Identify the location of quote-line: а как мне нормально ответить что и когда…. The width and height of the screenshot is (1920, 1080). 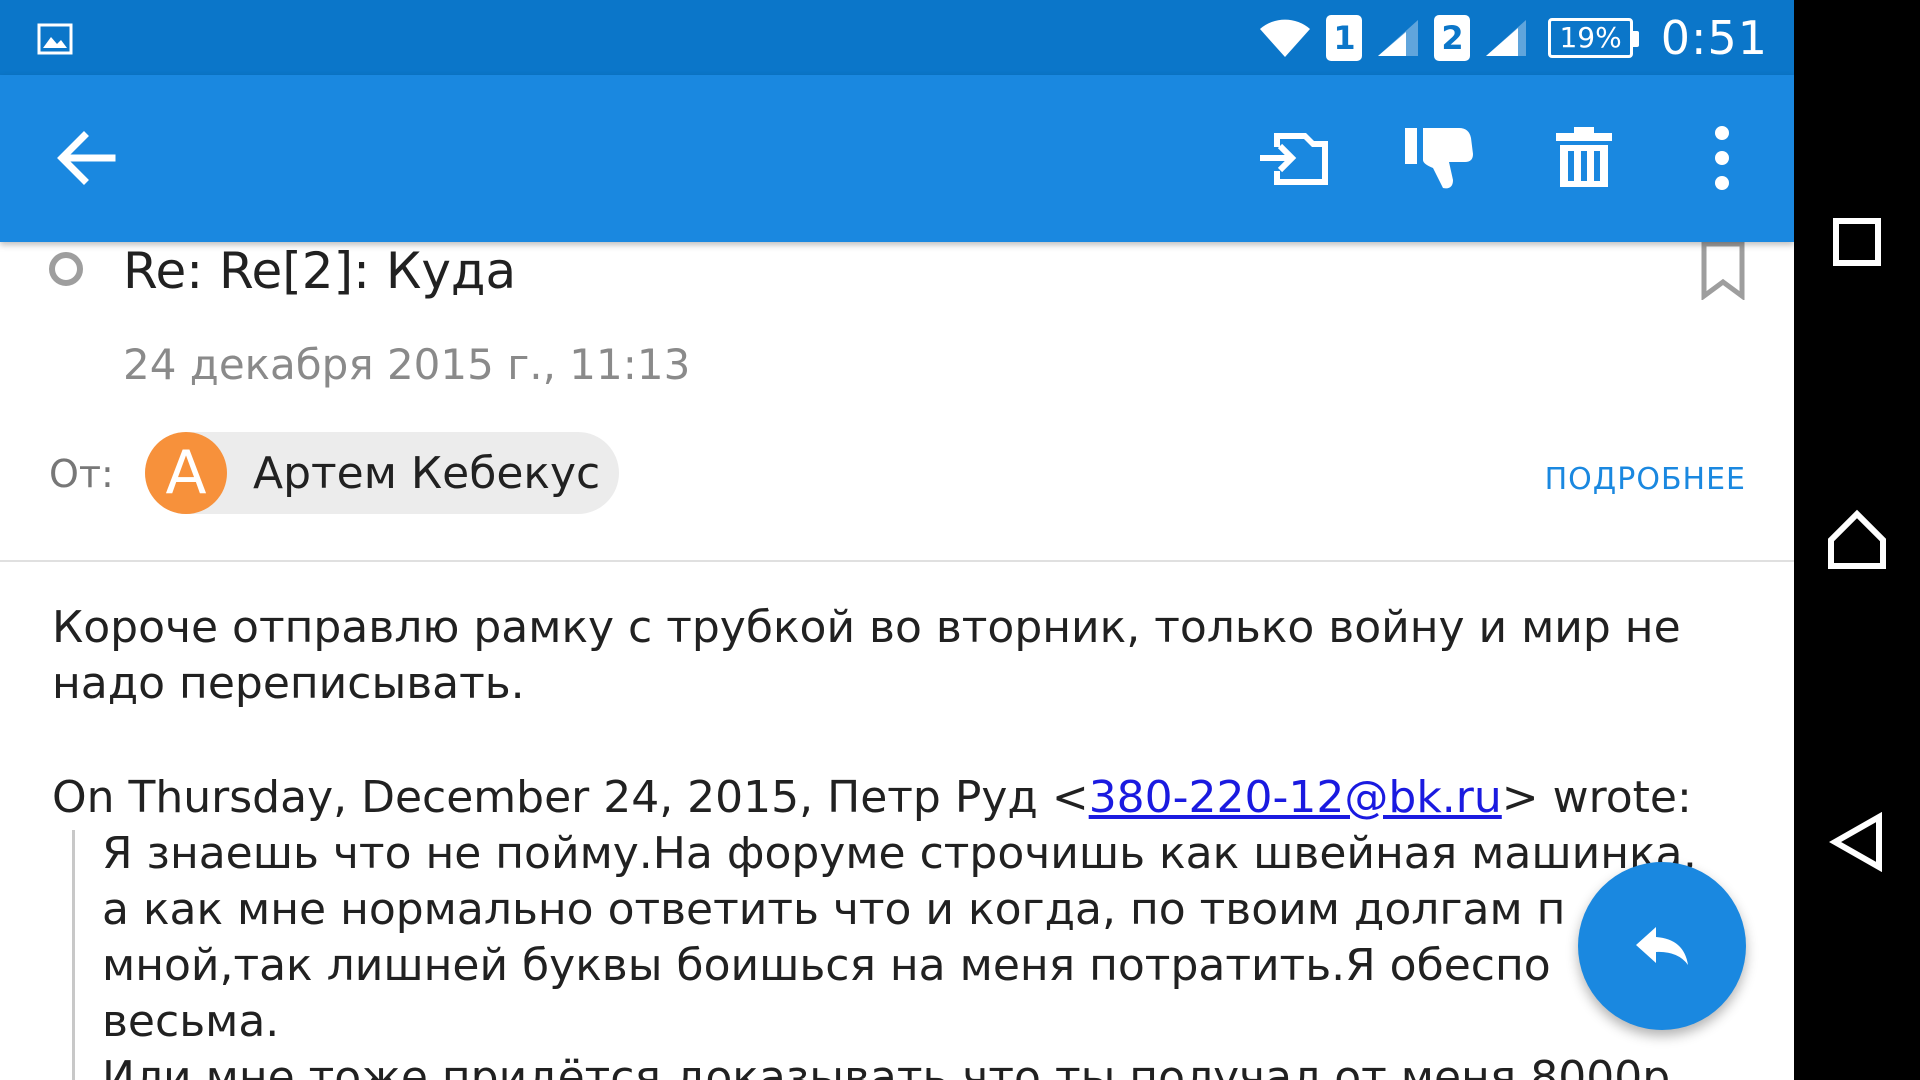
(834, 909).